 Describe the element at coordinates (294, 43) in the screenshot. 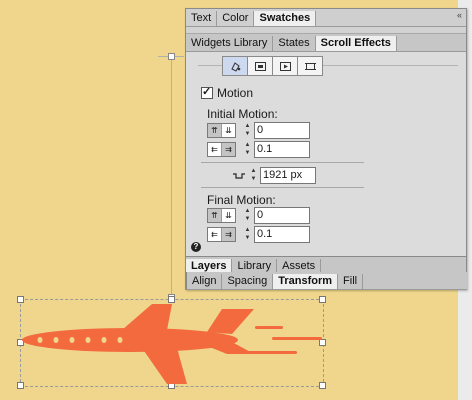

I see `tab-states: States` at that location.